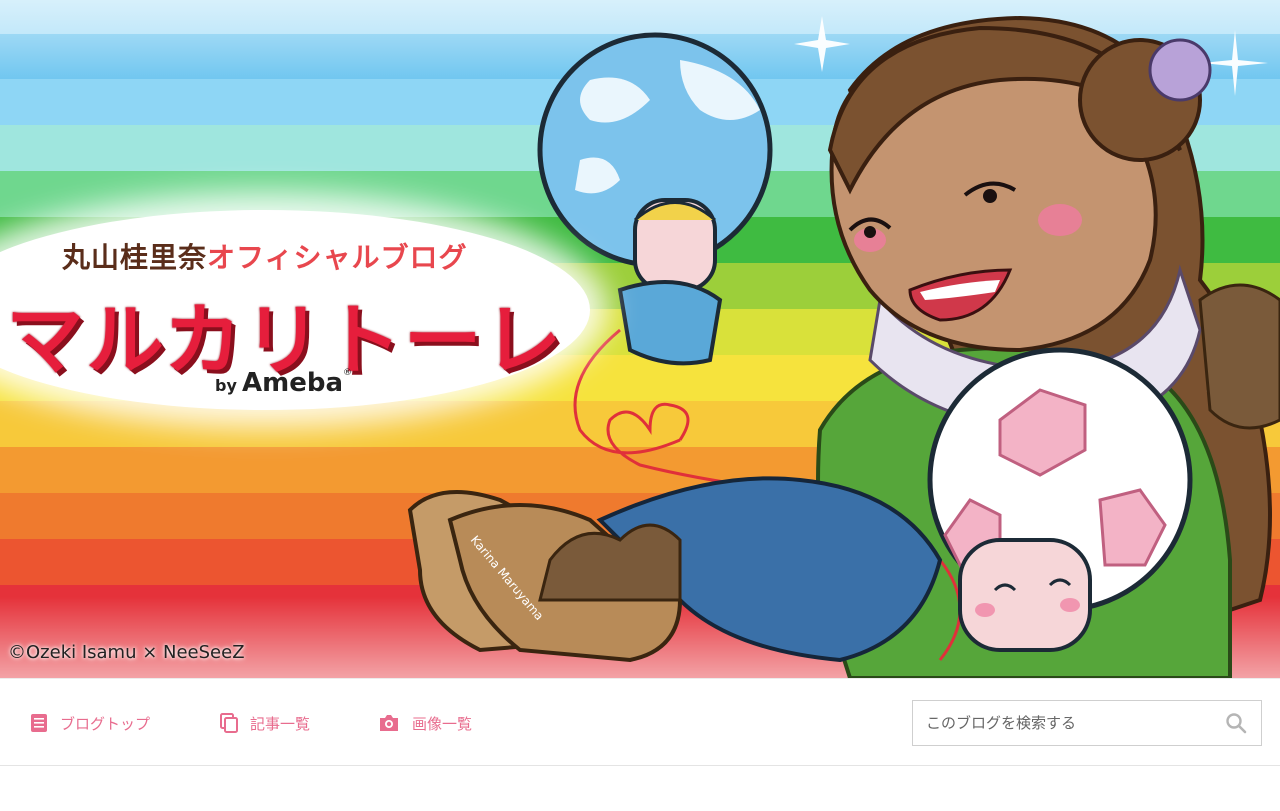 The width and height of the screenshot is (1280, 811). What do you see at coordinates (389, 723) in the screenshot?
I see `camera-icon` at bounding box center [389, 723].